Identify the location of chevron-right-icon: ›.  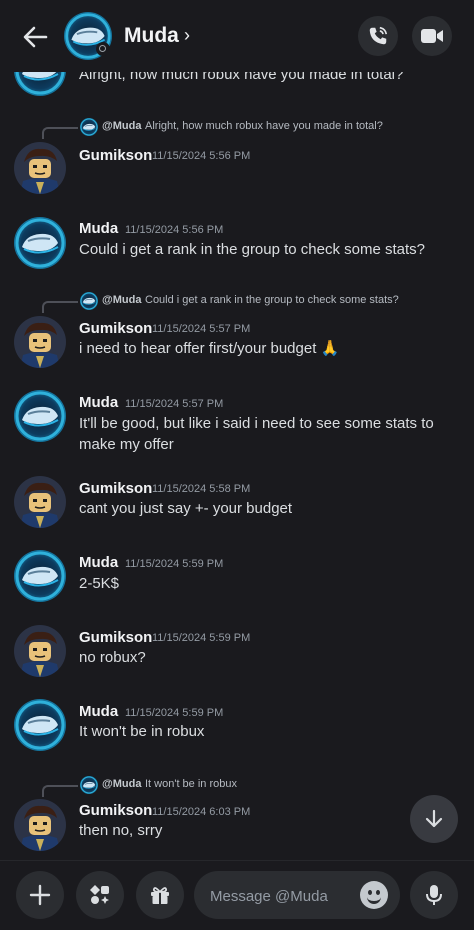
(187, 35).